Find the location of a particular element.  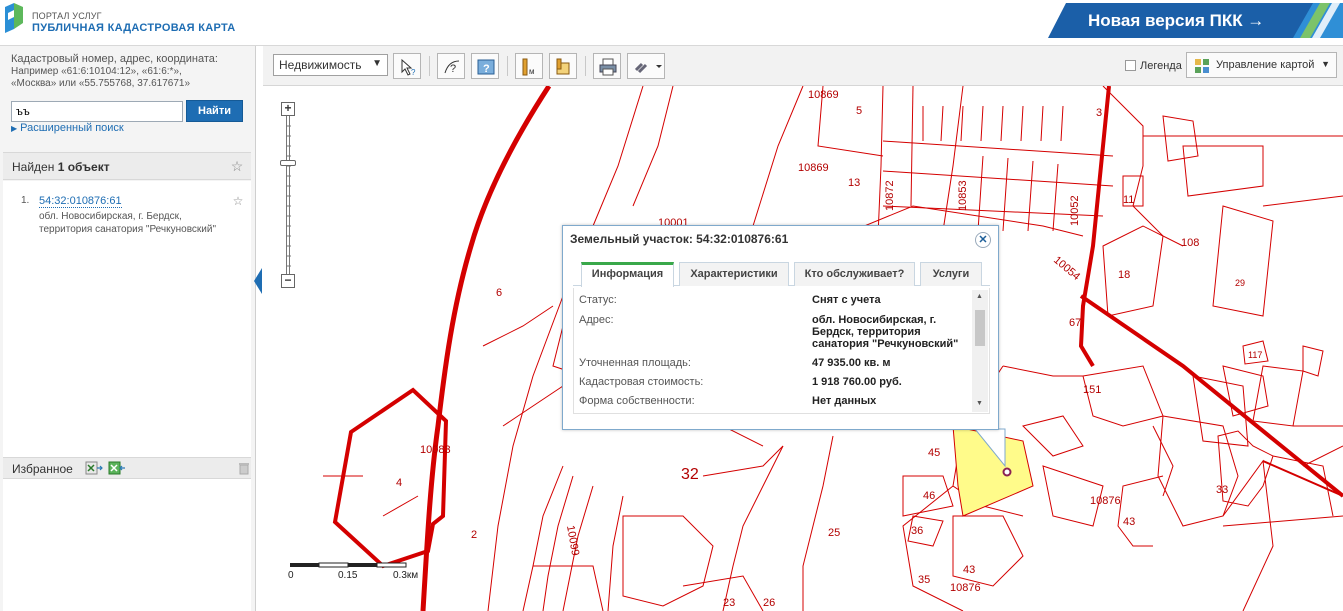

portal-logo-icon is located at coordinates (13, 18).